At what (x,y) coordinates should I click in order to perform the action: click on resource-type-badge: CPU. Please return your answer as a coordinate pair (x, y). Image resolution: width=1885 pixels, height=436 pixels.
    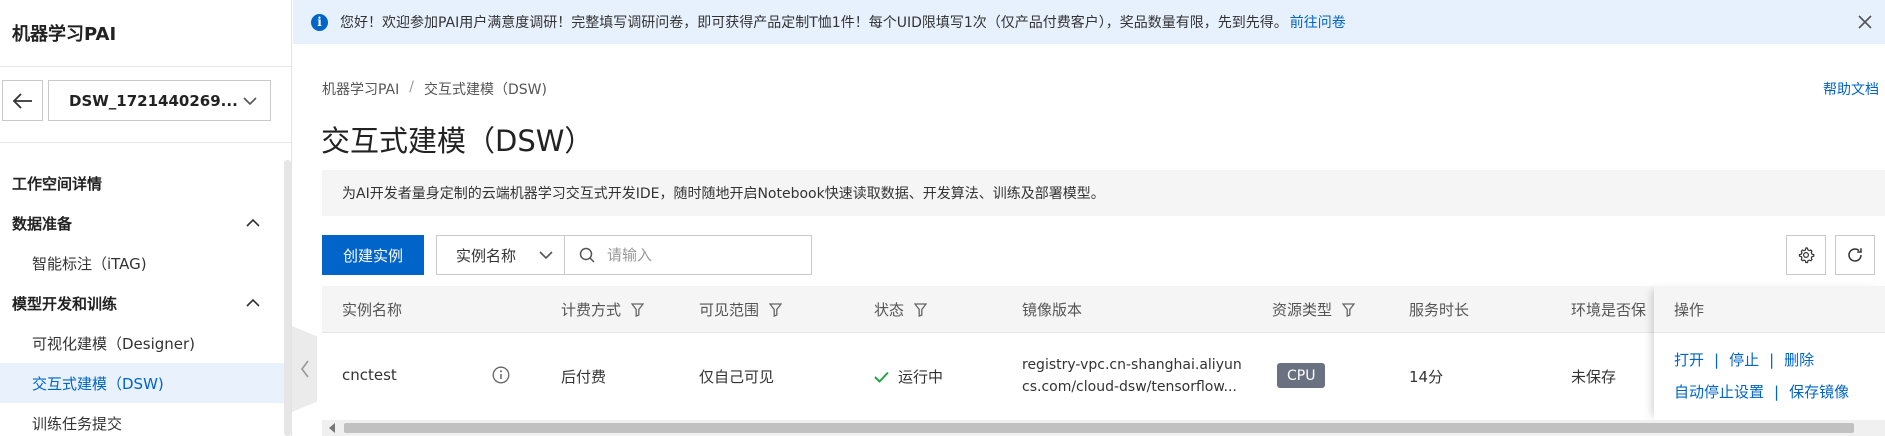
    Looking at the image, I should click on (1301, 375).